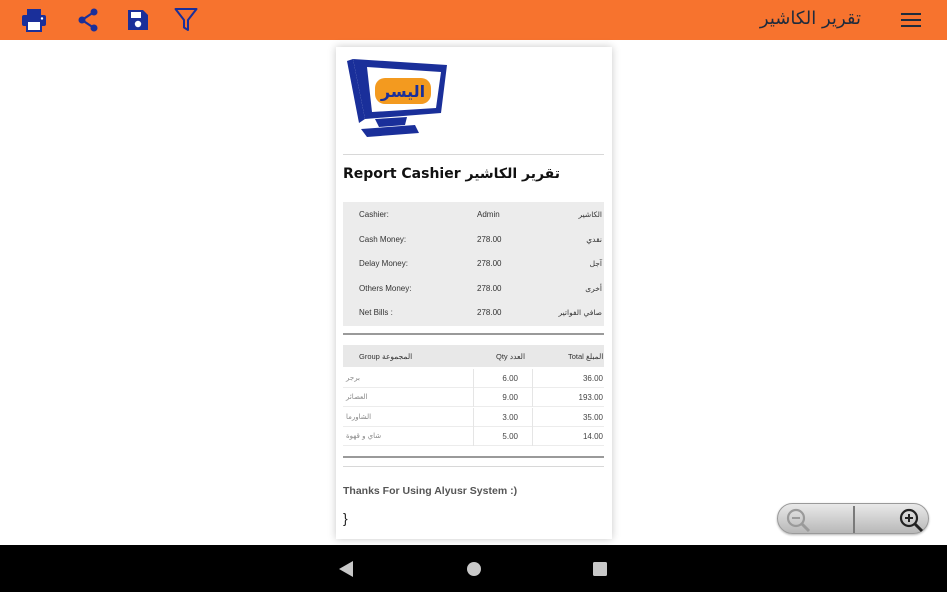 The width and height of the screenshot is (947, 592). What do you see at coordinates (911, 20) in the screenshot?
I see `menu-icon` at bounding box center [911, 20].